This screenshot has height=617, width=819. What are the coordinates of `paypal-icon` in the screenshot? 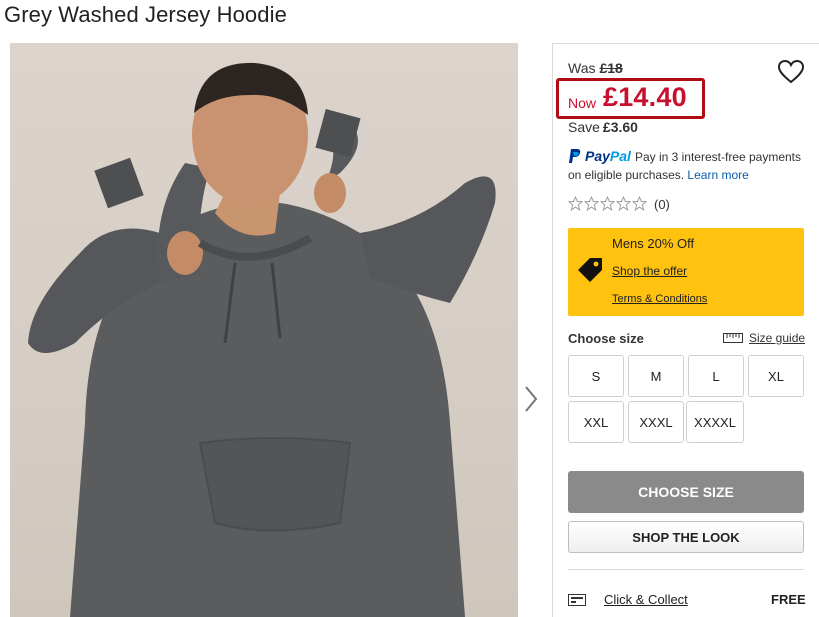 It's located at (575, 156).